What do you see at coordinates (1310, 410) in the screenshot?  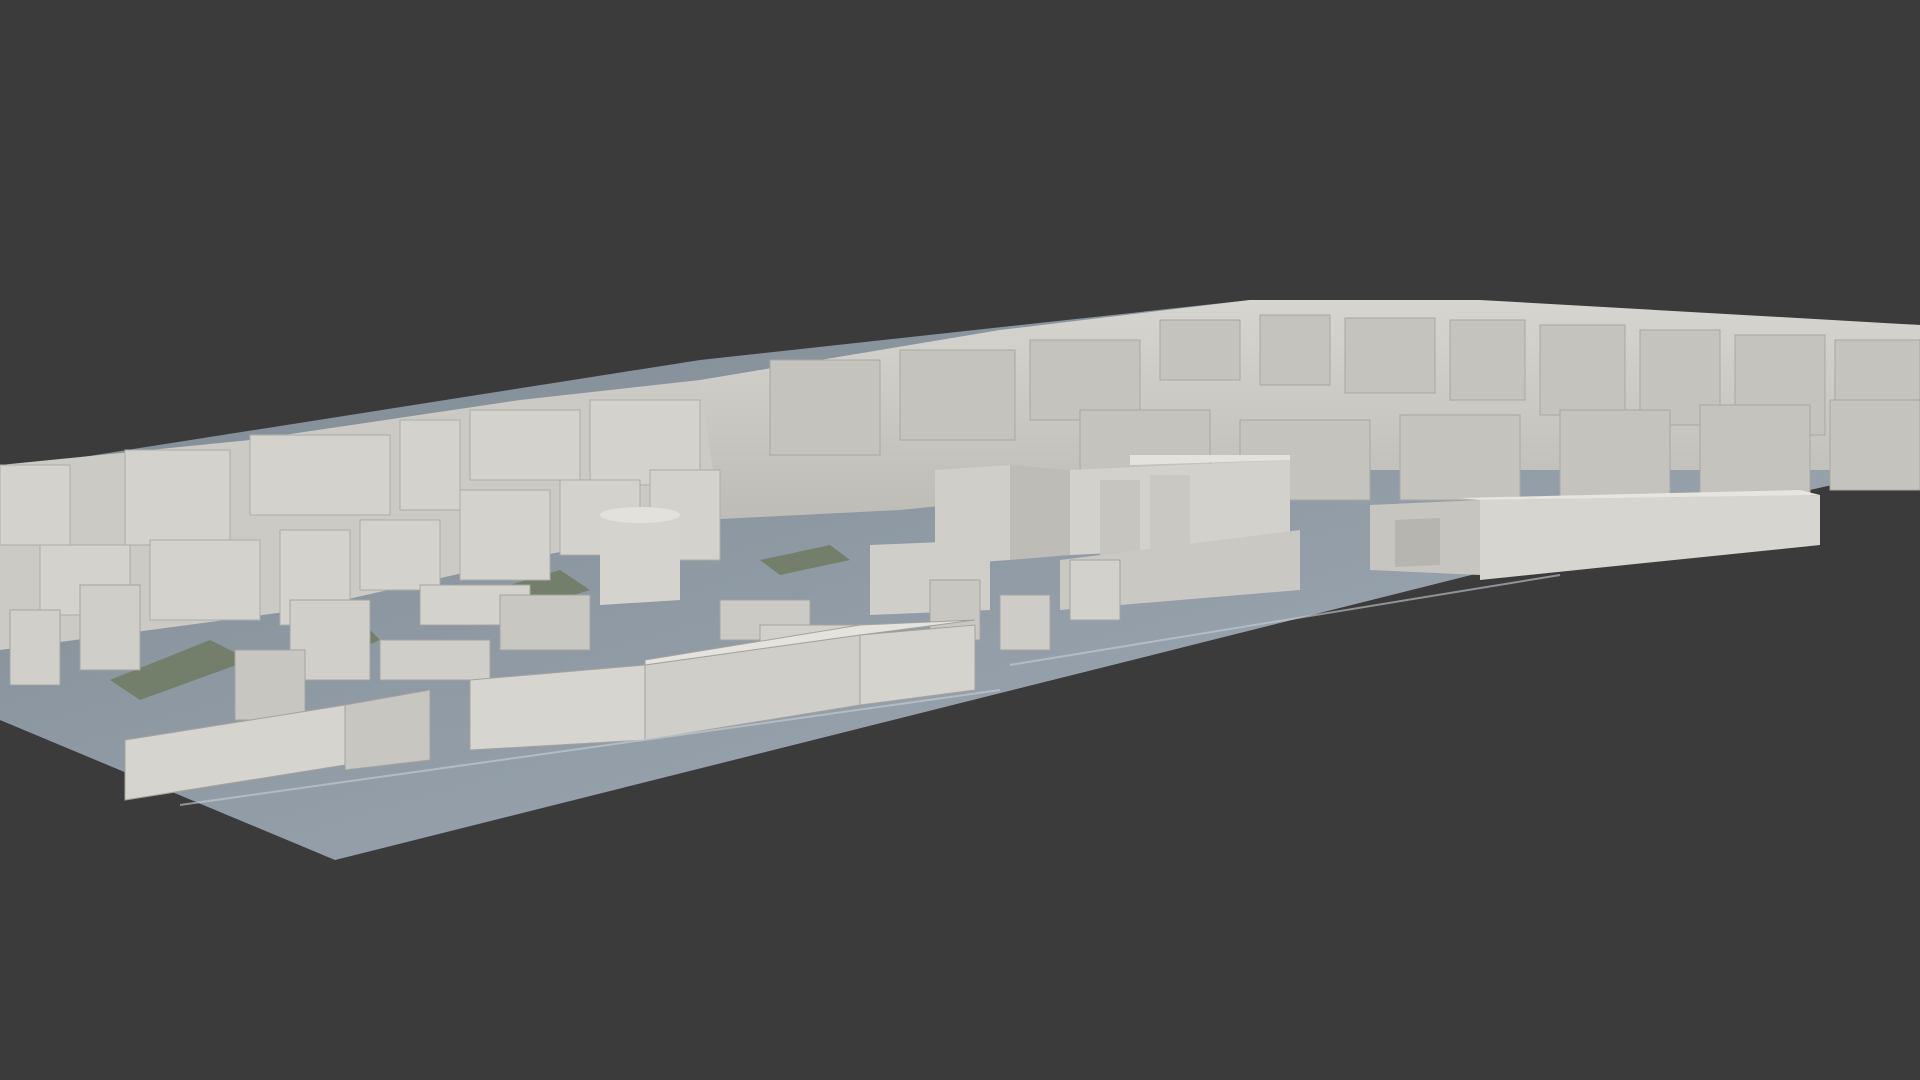 I see `far-city-blocks` at bounding box center [1310, 410].